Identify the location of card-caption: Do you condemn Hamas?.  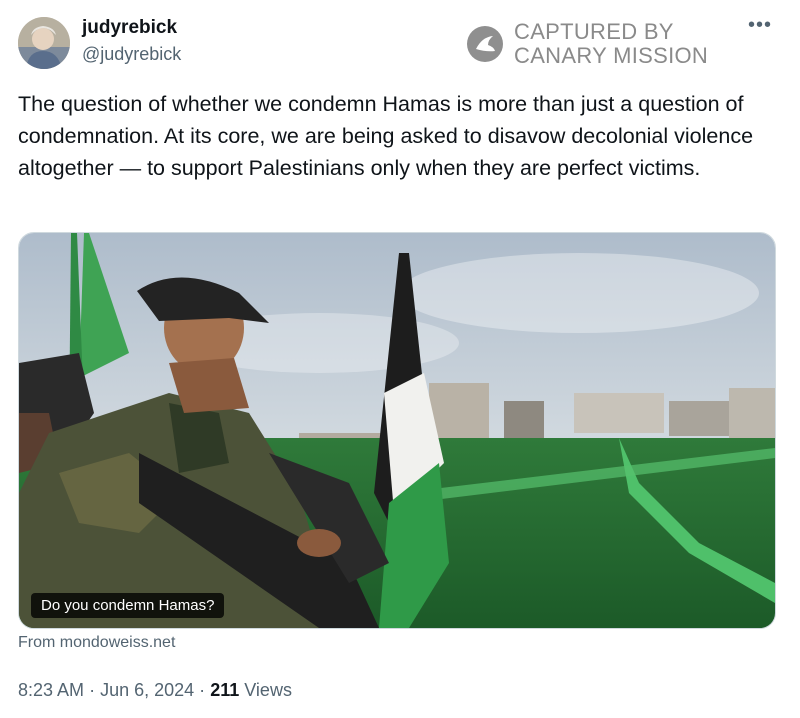
(128, 605).